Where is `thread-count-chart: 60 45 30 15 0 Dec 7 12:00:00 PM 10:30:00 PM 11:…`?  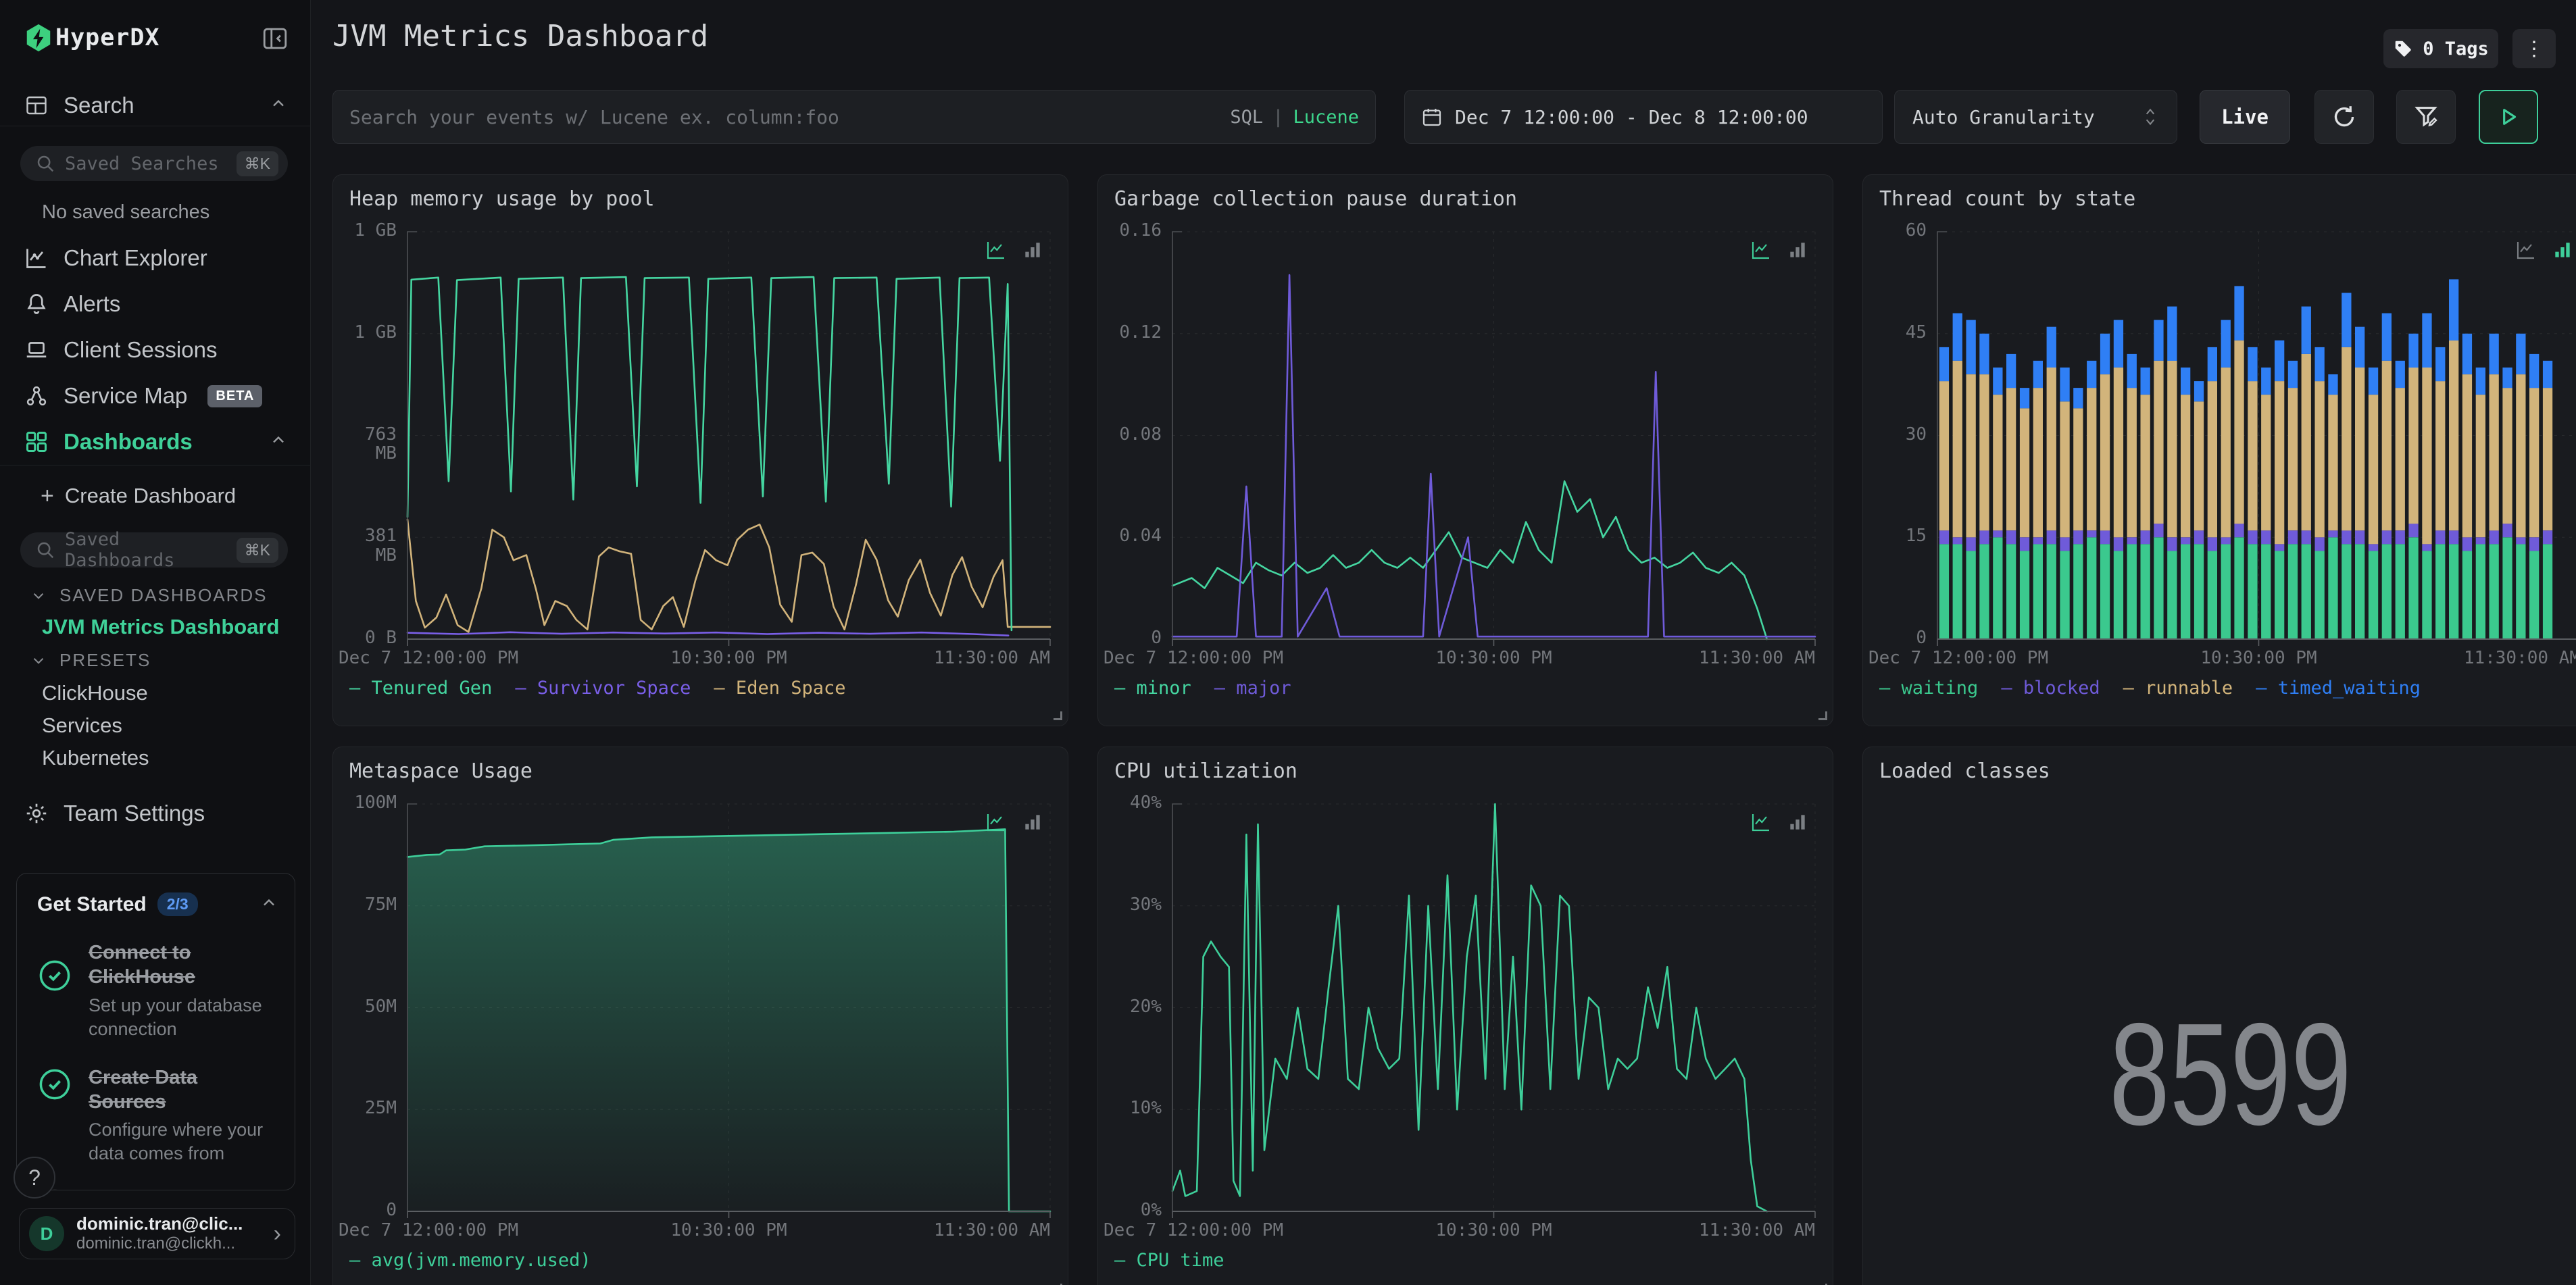 thread-count-chart: 60 45 30 15 0 Dec 7 12:00:00 PM 10:30:00 PM 11:… is located at coordinates (2220, 450).